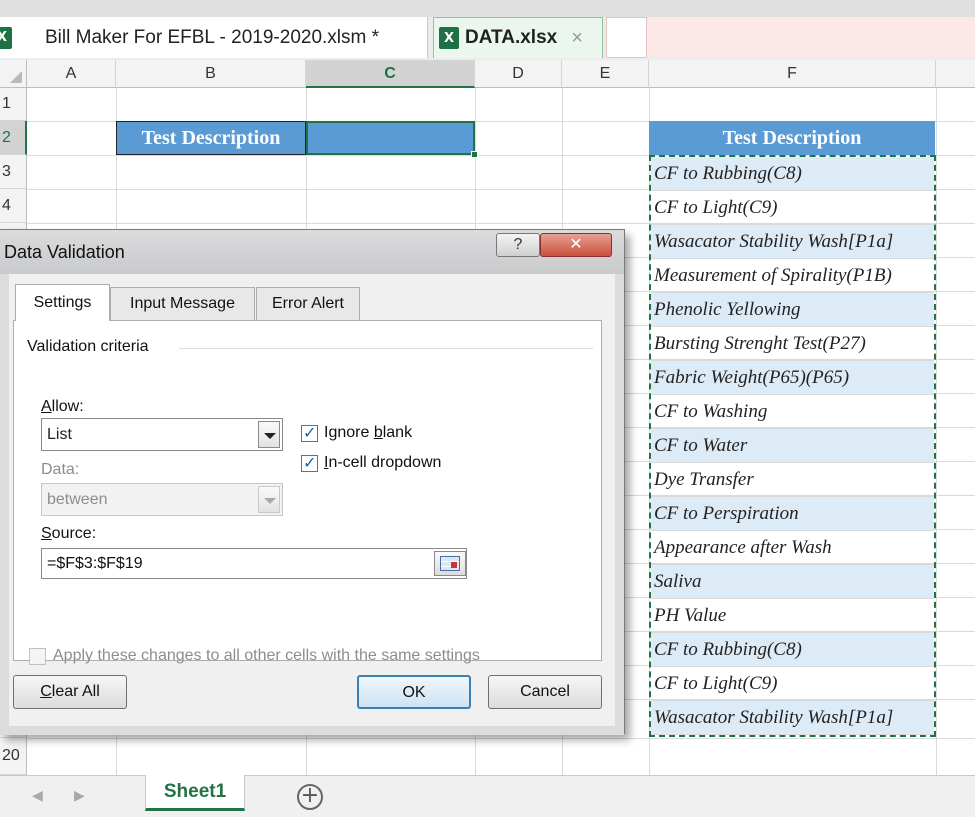 Image resolution: width=975 pixels, height=817 pixels. What do you see at coordinates (309, 462) in the screenshot?
I see `in-cell-dropdown-checkbox` at bounding box center [309, 462].